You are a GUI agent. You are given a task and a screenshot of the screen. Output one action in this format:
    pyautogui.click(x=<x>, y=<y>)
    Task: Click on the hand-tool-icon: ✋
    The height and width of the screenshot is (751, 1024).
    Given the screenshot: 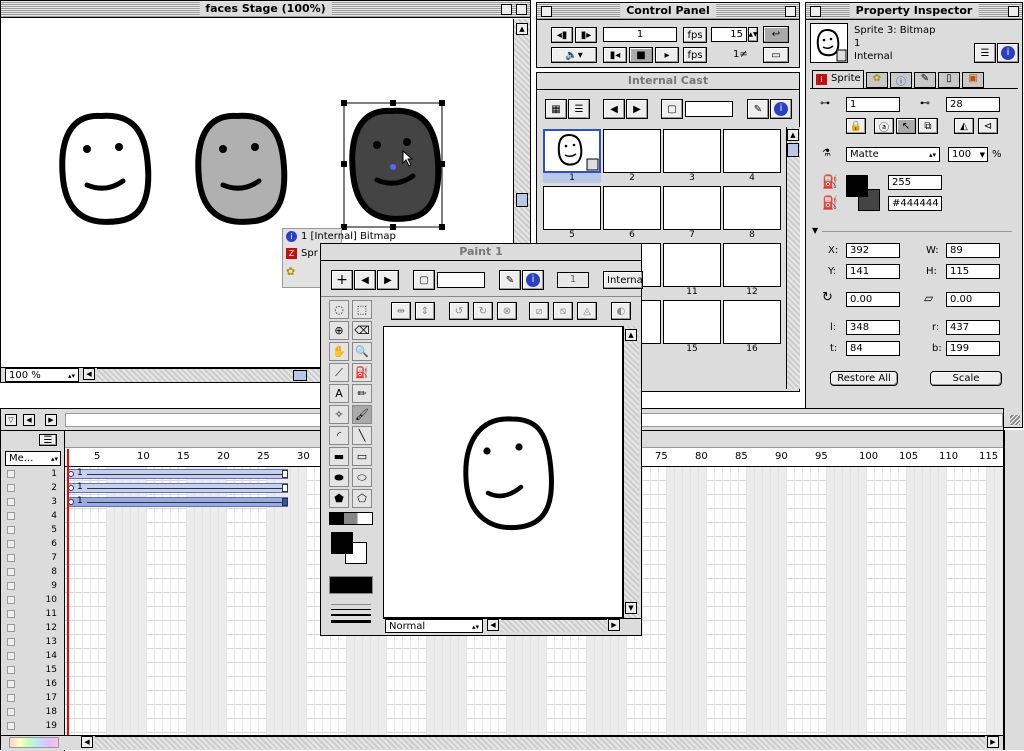 What is the action you would take?
    pyautogui.click(x=339, y=351)
    